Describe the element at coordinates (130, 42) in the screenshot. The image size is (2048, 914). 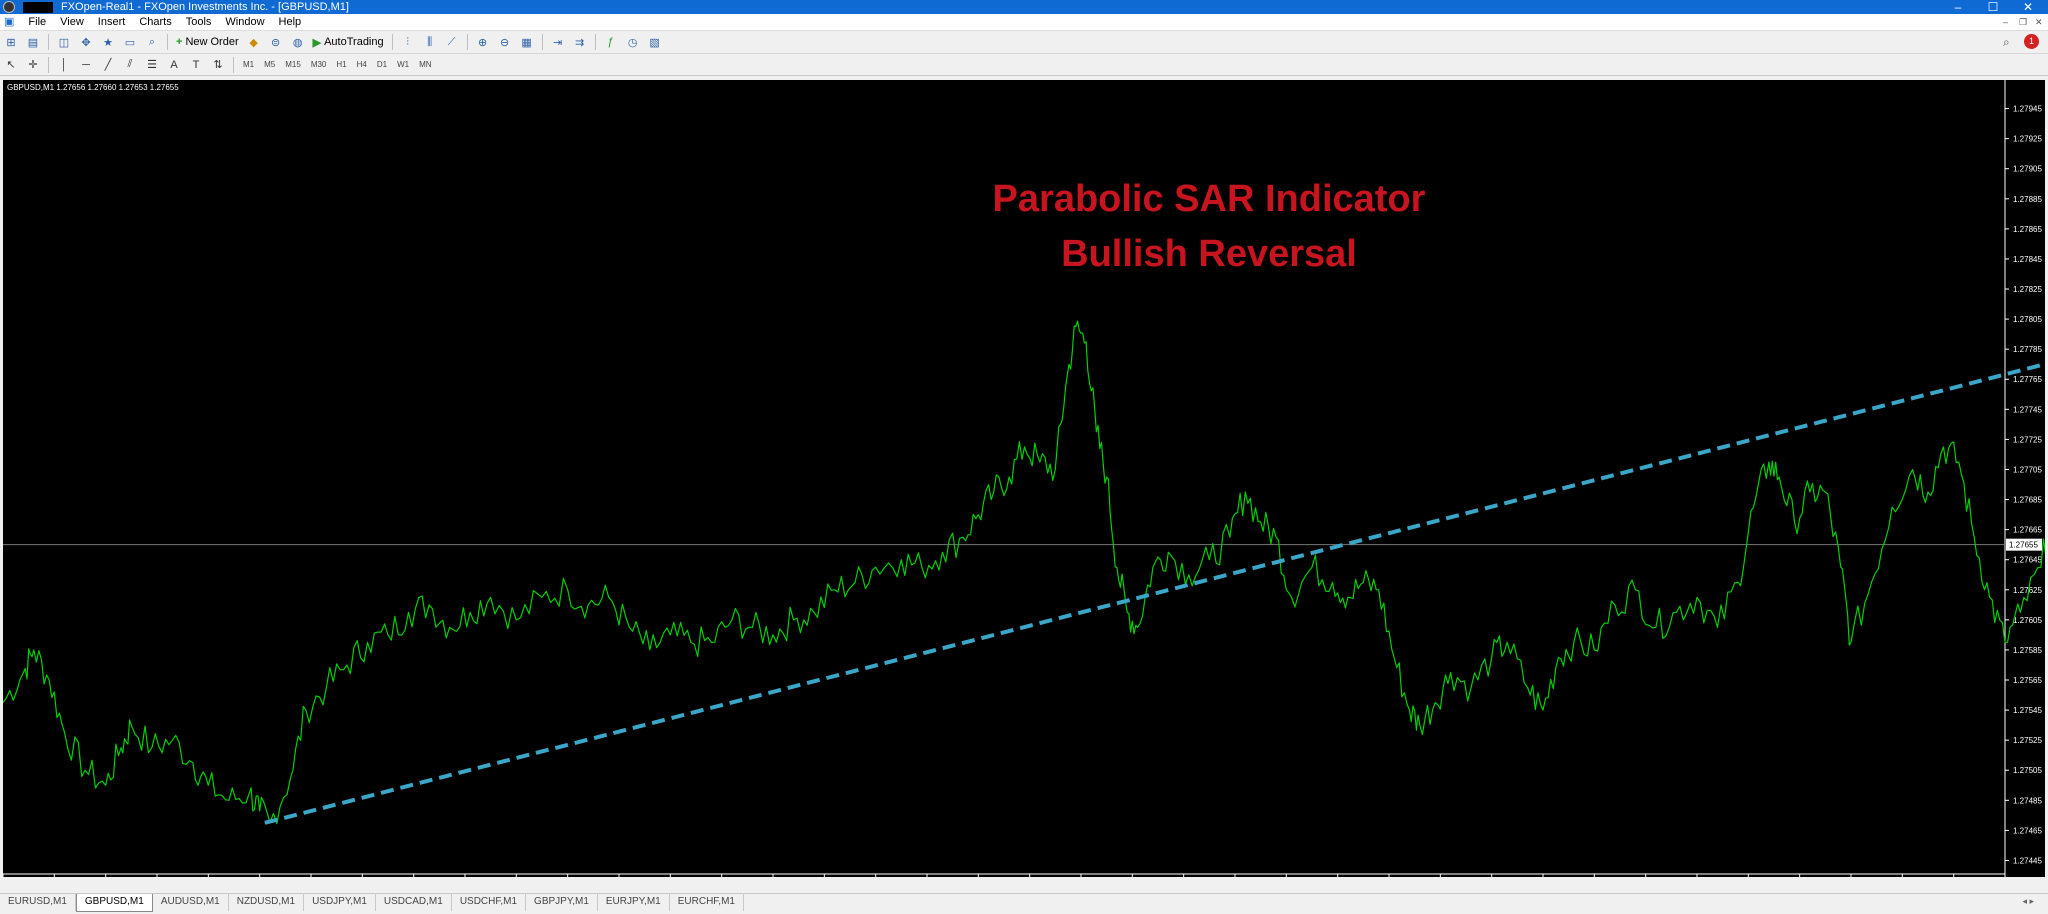
I see `terminal-icon: ▭` at that location.